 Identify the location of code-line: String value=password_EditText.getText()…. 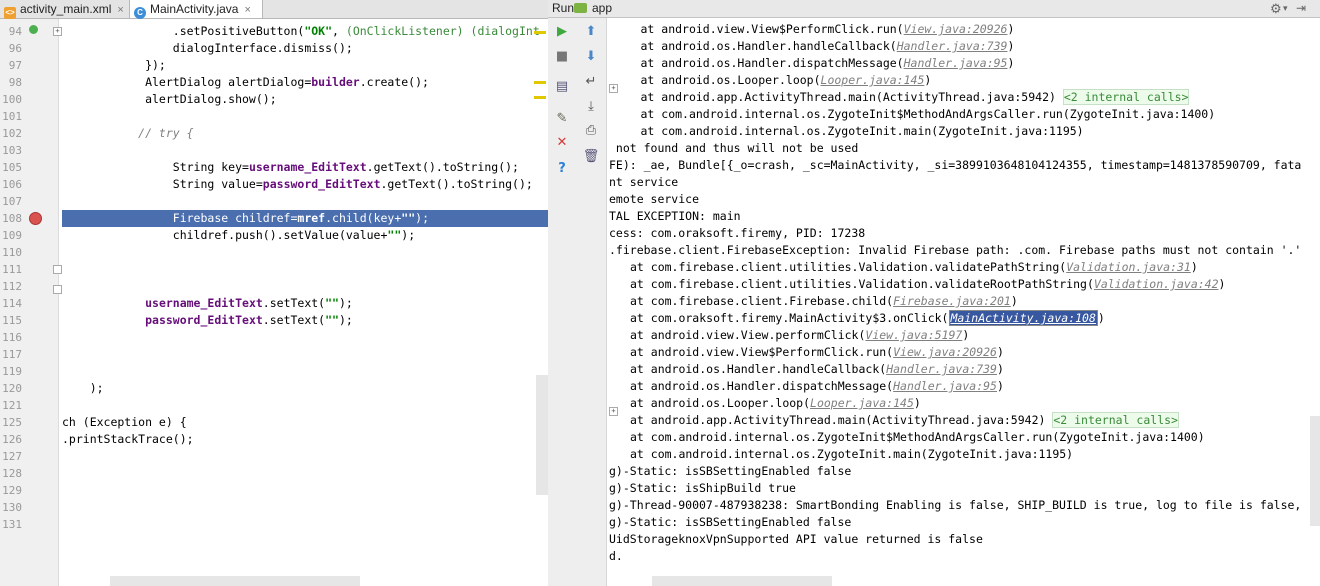
(305, 184).